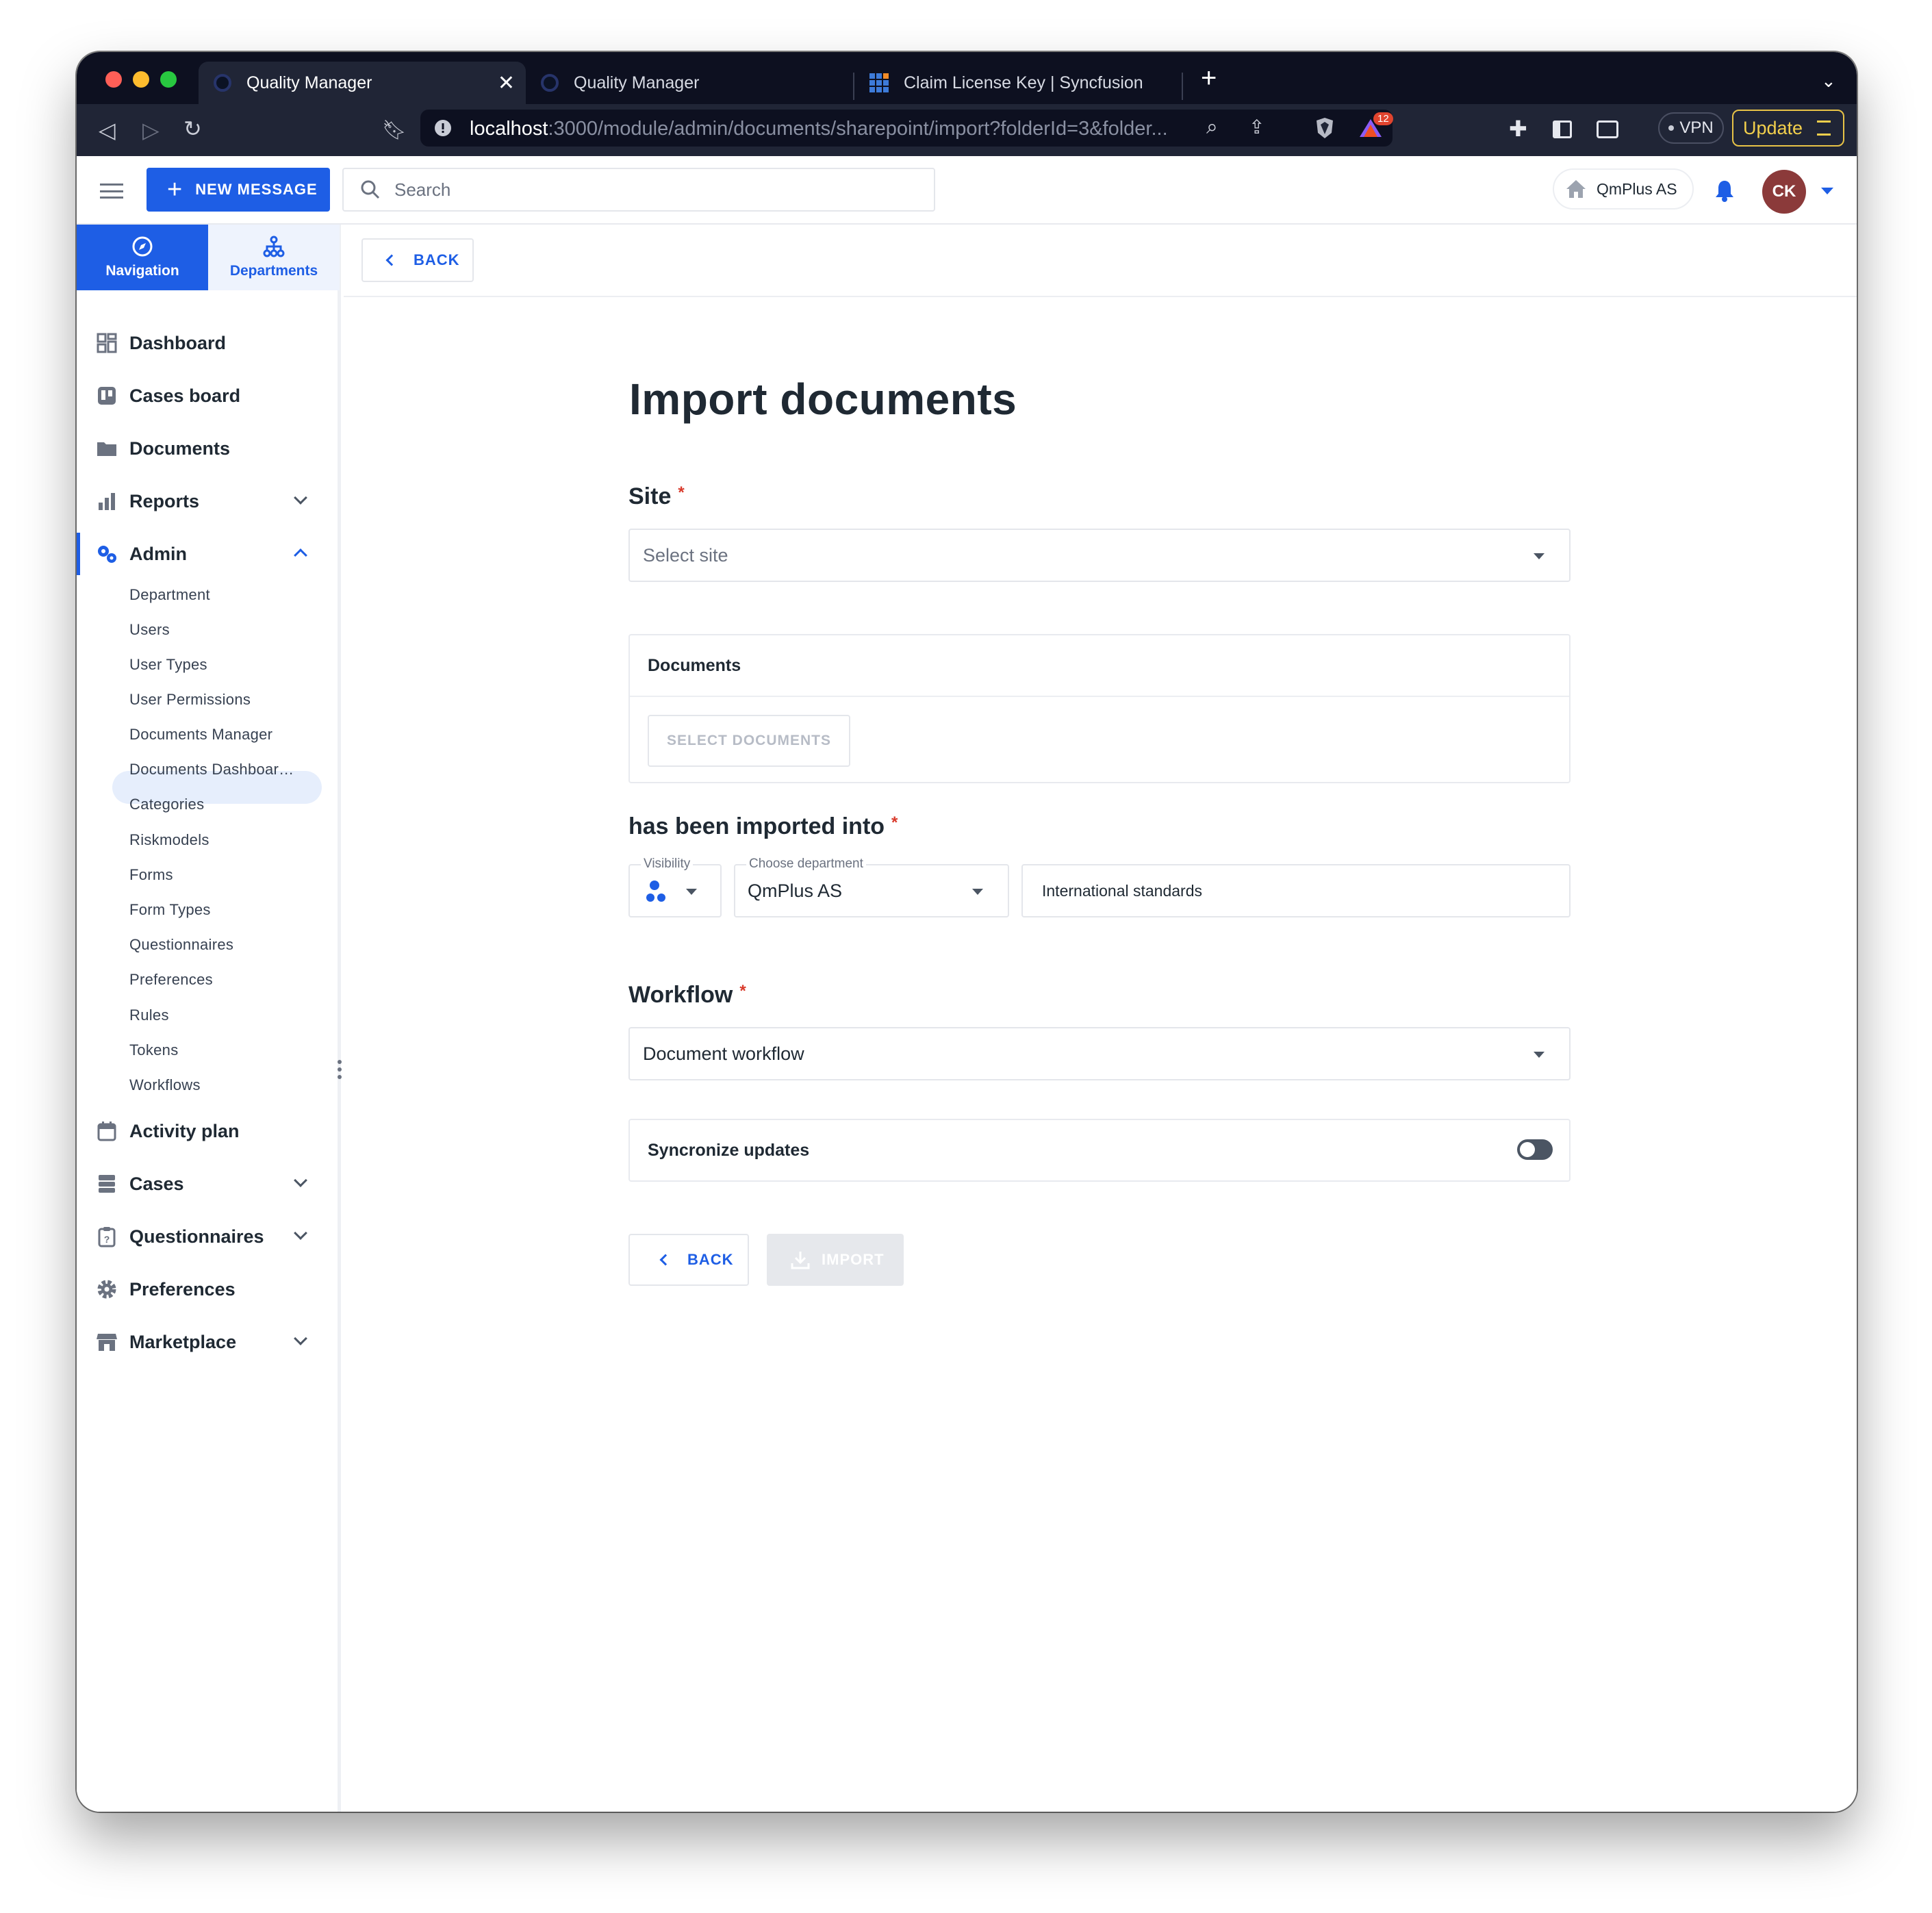 The height and width of the screenshot is (1913, 1932). Describe the element at coordinates (1624, 189) in the screenshot. I see `company-chip: QmPlus AS` at that location.